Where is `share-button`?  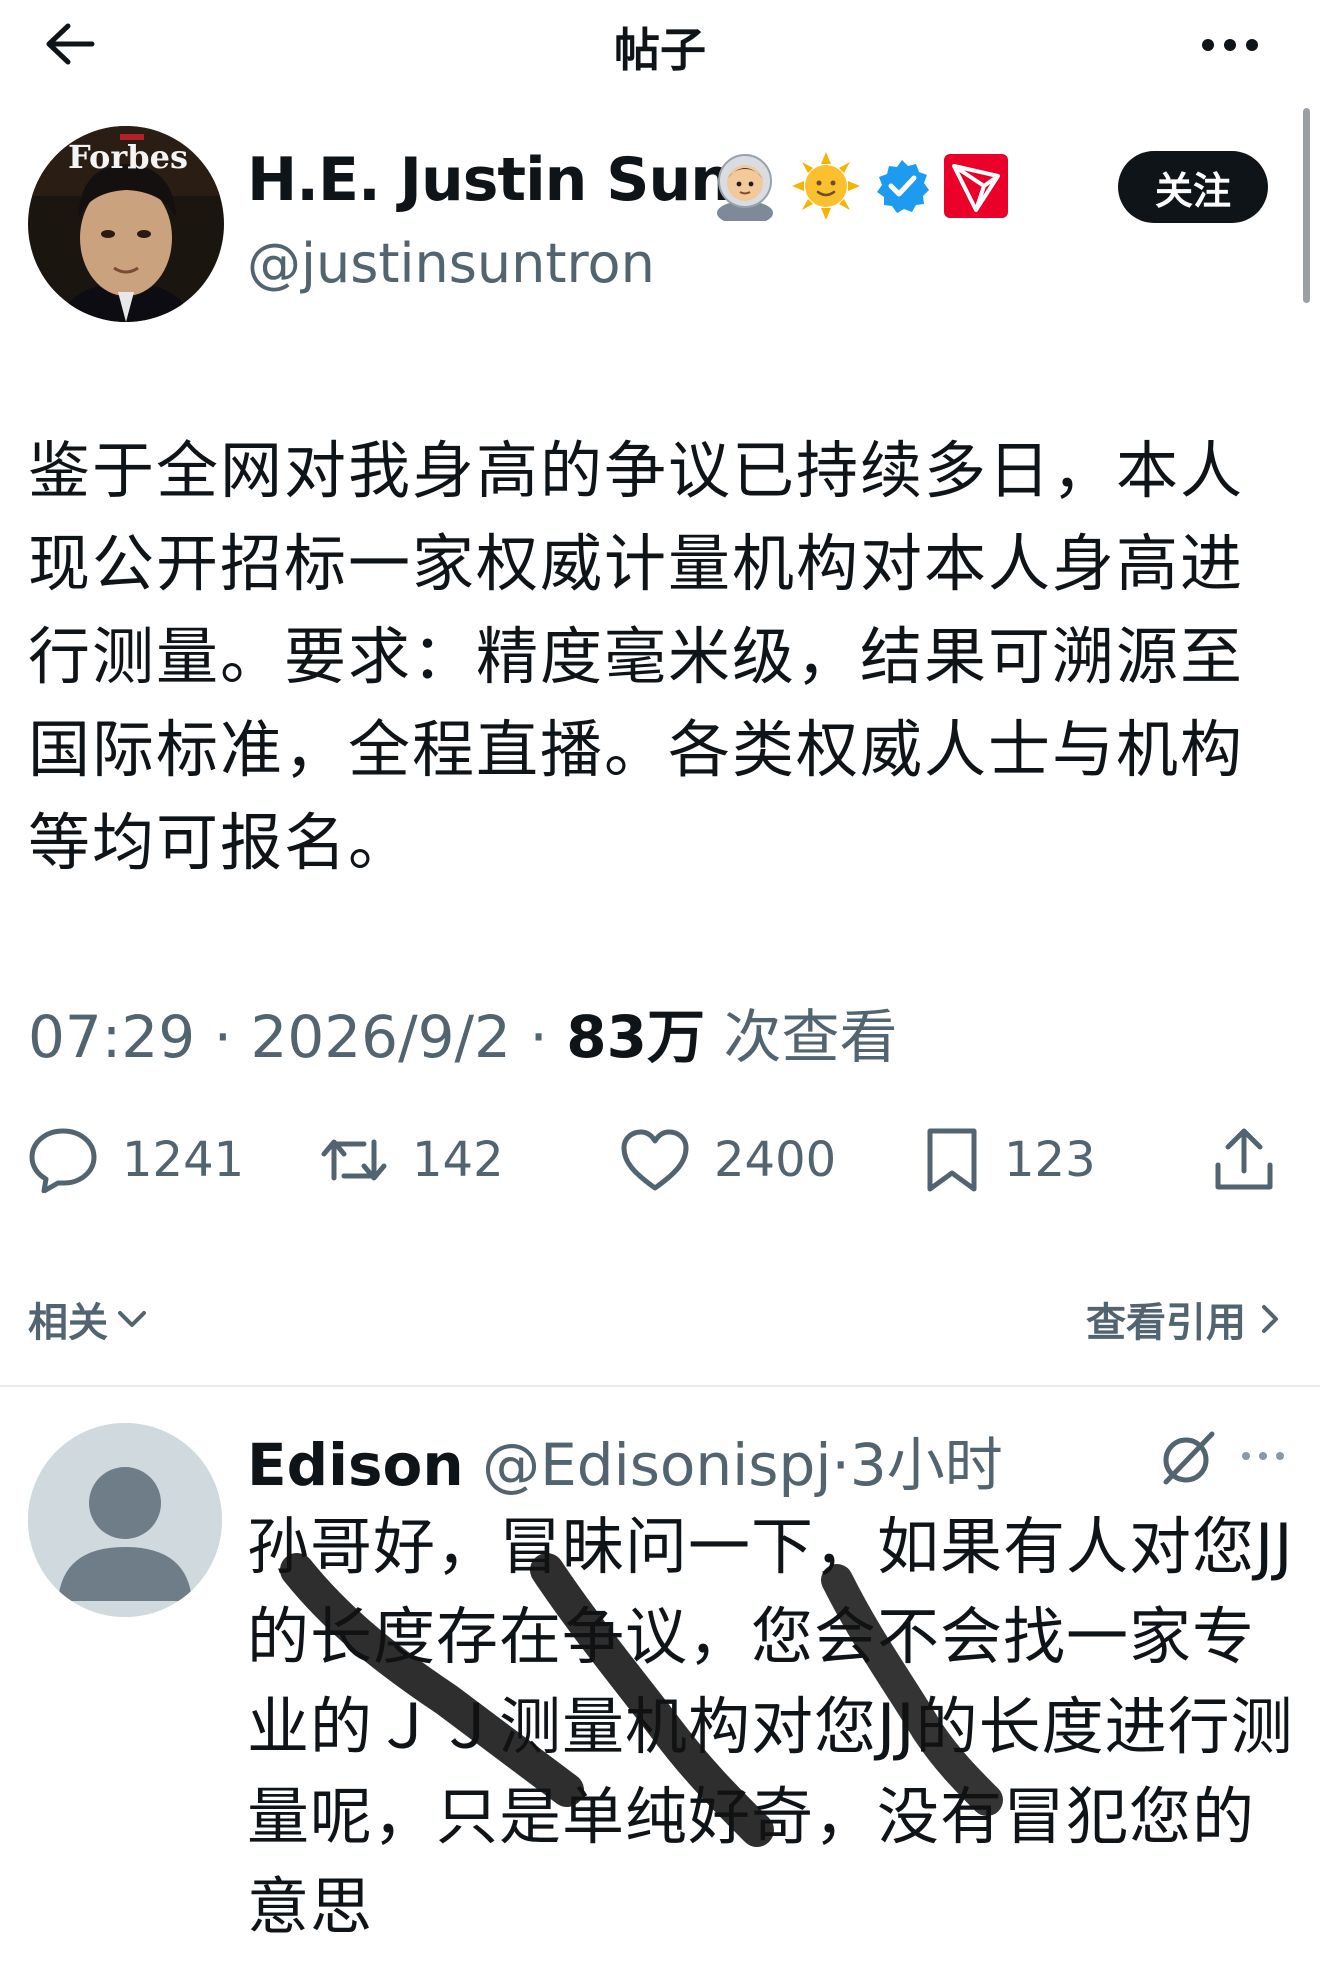
share-button is located at coordinates (1244, 1160).